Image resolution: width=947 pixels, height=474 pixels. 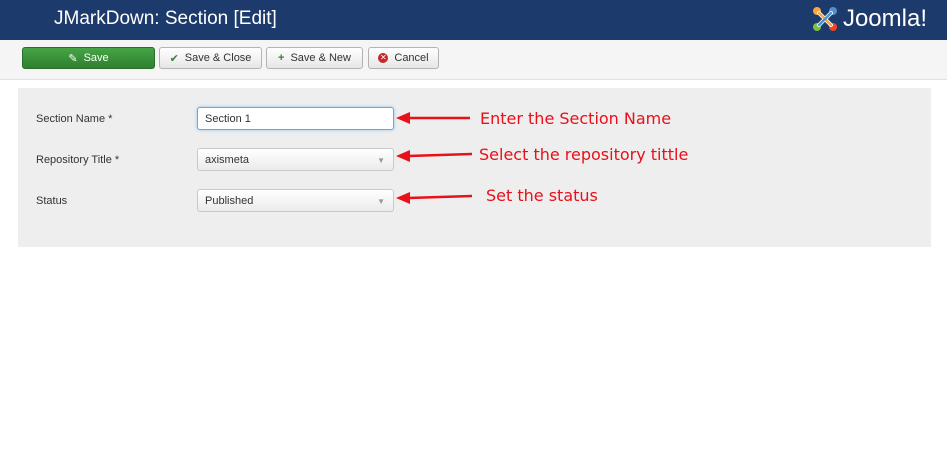 I want to click on arrow-section-name, so click(x=433, y=118).